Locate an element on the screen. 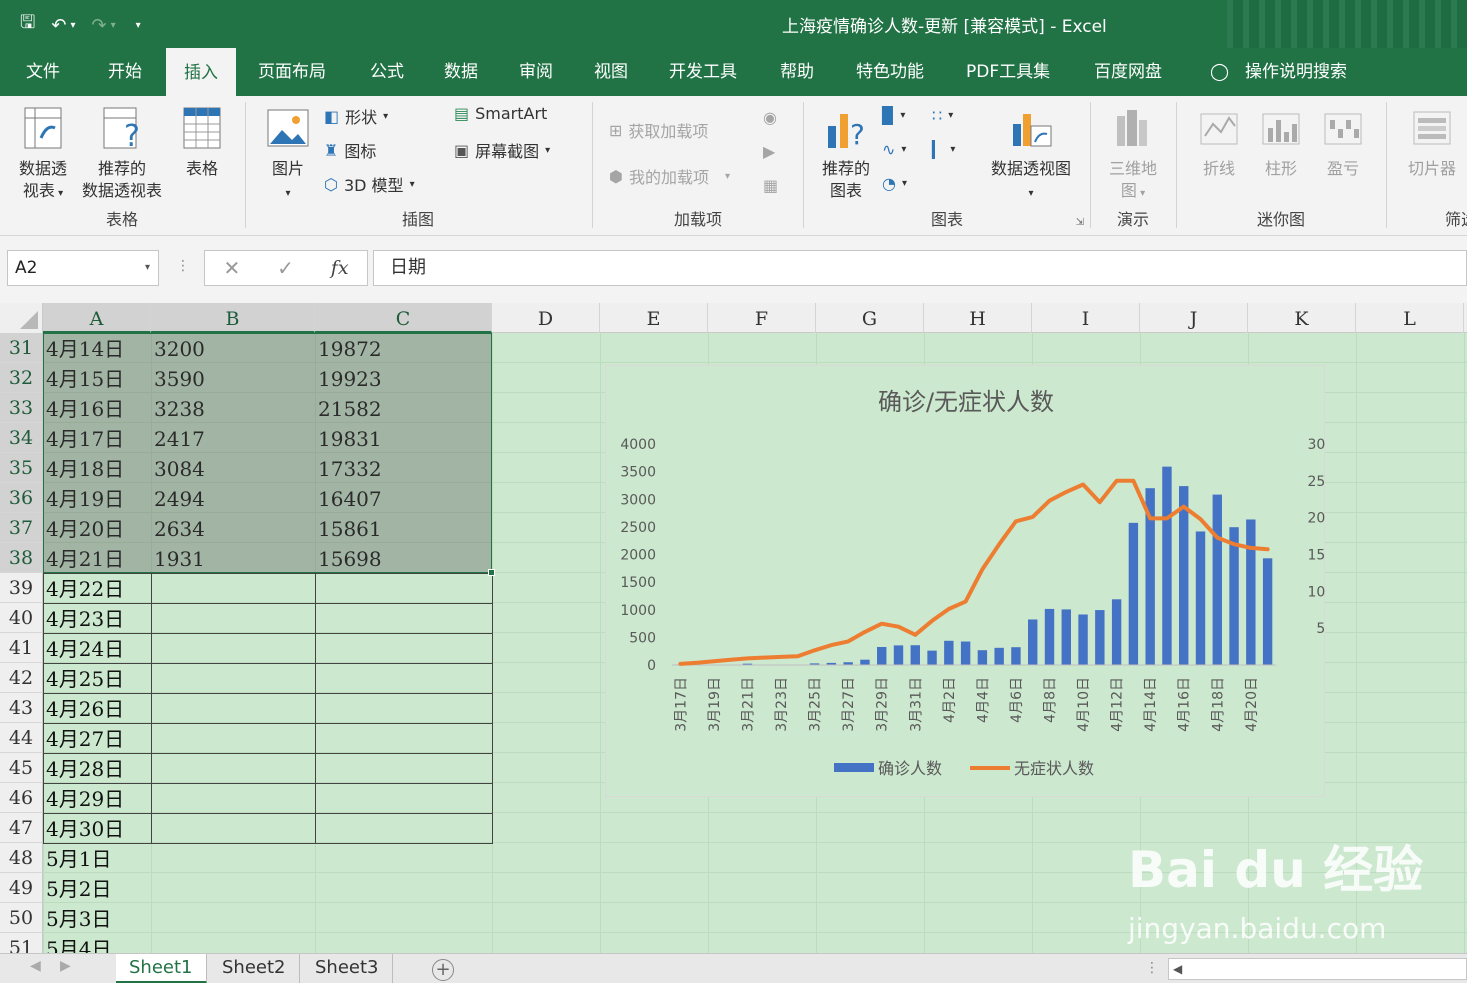 The width and height of the screenshot is (1467, 983). cell-a: 5月3日 is located at coordinates (97, 918).